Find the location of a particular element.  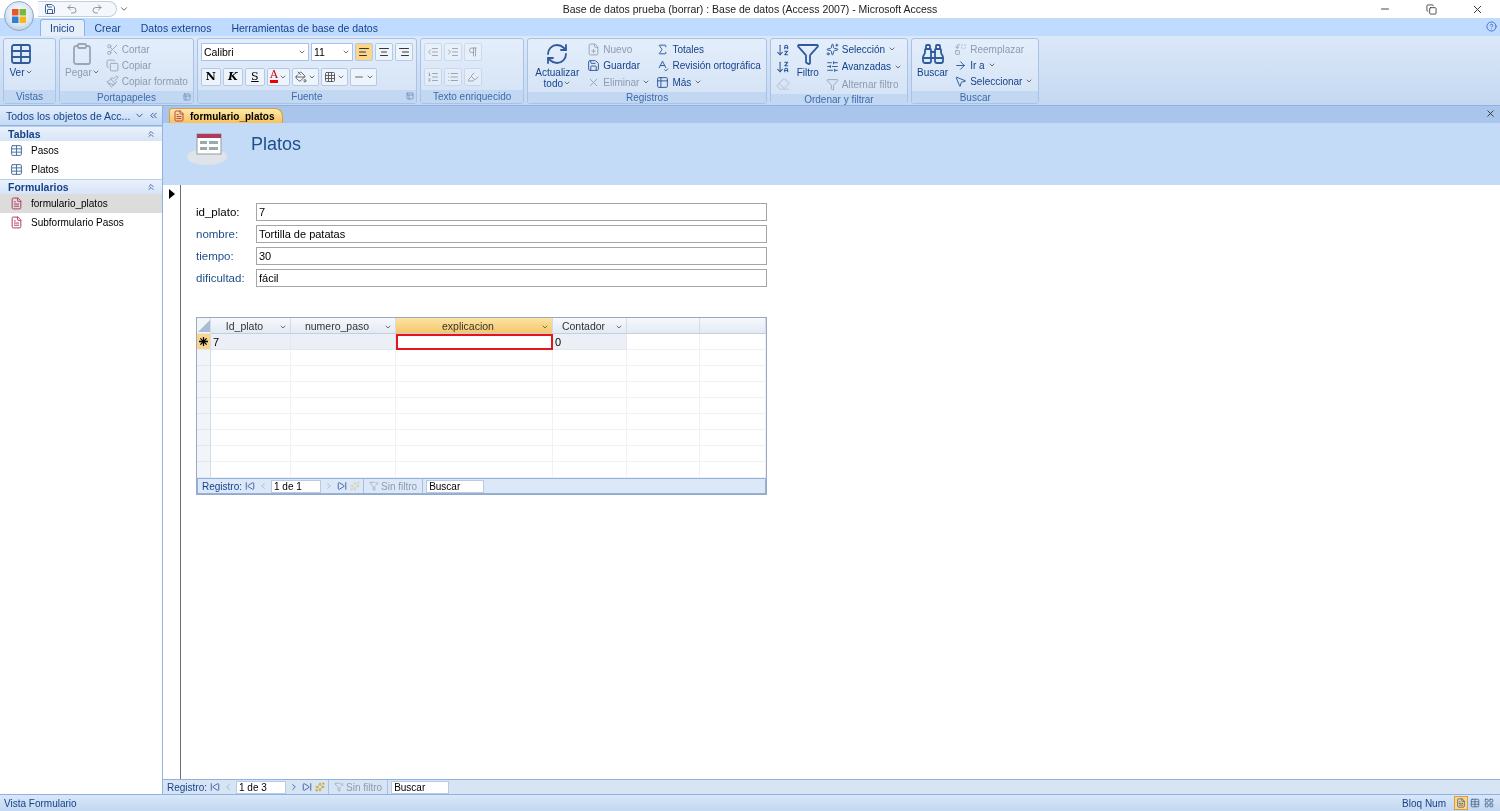

collapse-icon is located at coordinates (151, 187).